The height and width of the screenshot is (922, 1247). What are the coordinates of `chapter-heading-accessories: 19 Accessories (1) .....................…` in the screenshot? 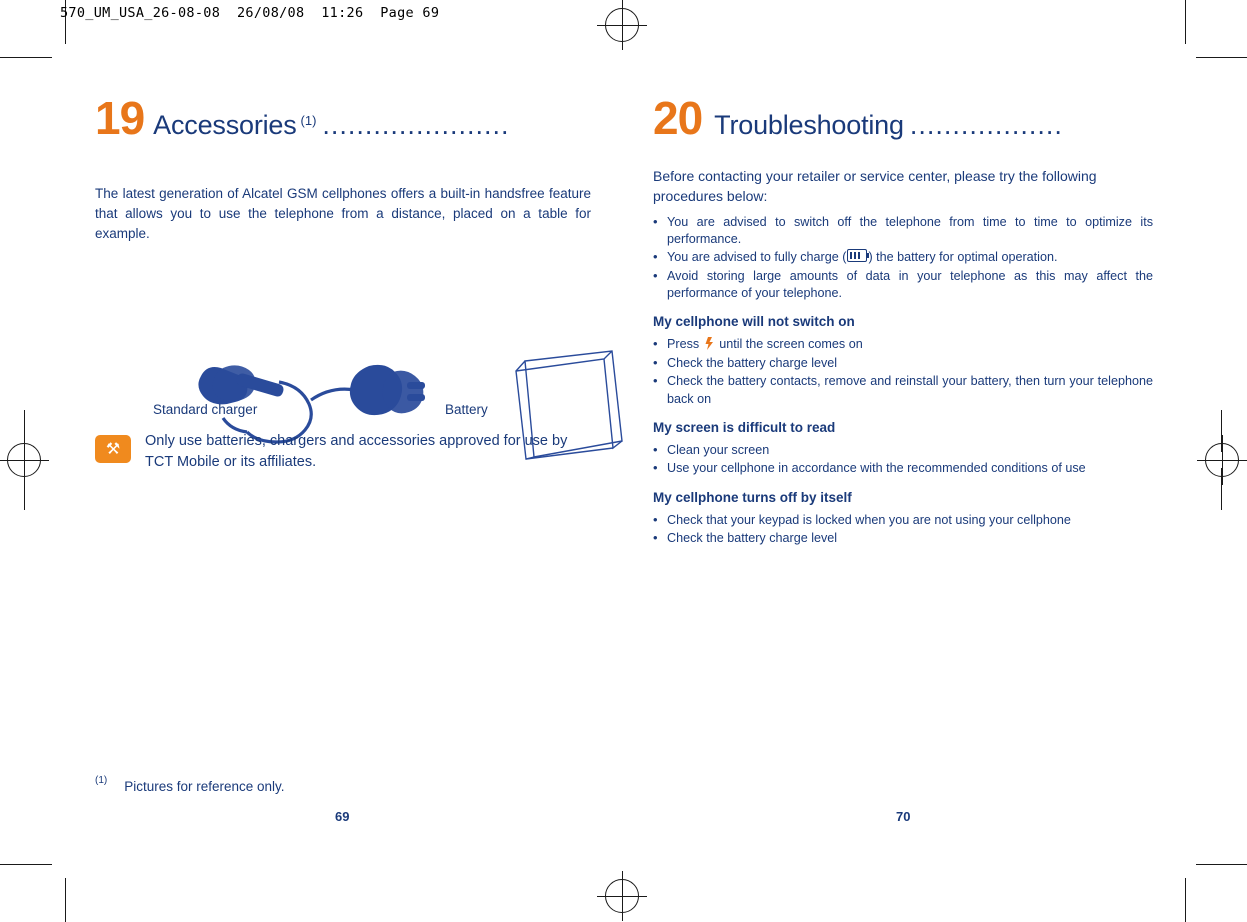 It's located at (345, 118).